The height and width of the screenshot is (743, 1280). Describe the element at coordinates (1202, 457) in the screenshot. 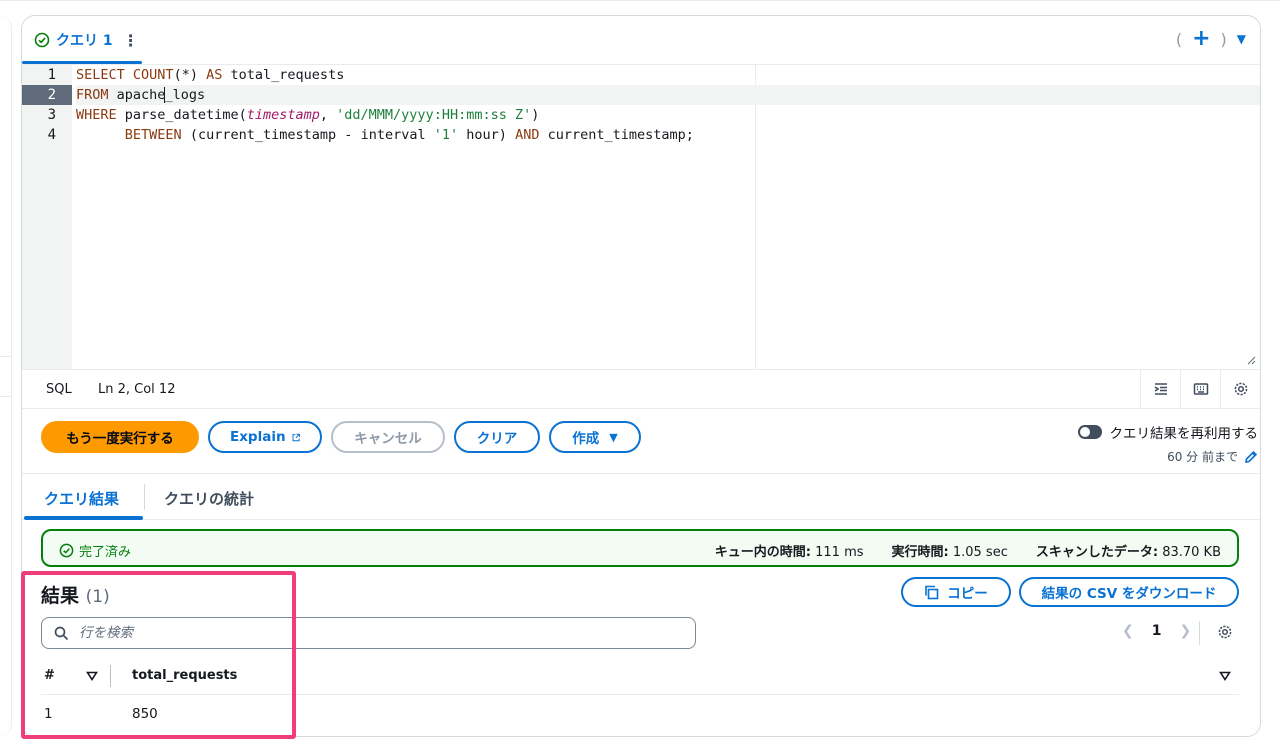

I see `reuse-age-text: 60 分 前まで` at that location.